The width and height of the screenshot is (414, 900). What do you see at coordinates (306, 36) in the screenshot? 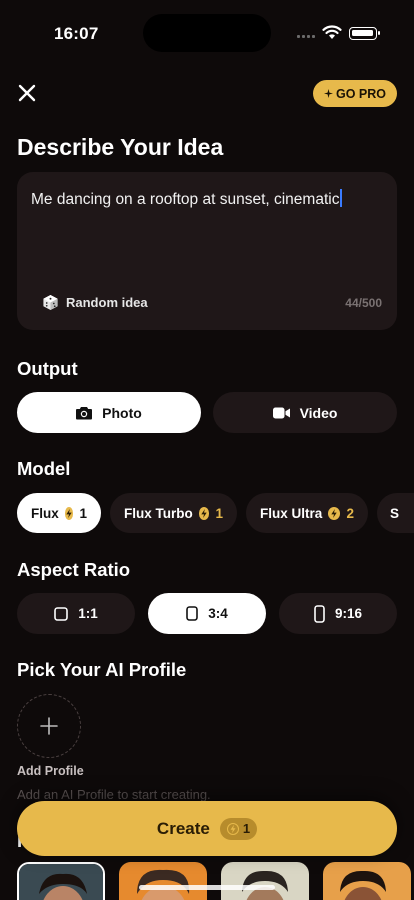
I see `cellular-signal-icon` at bounding box center [306, 36].